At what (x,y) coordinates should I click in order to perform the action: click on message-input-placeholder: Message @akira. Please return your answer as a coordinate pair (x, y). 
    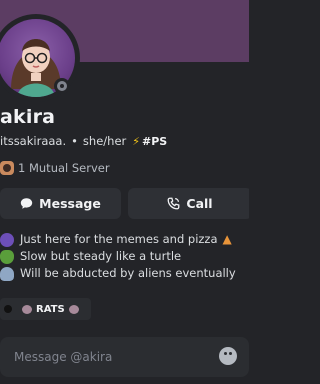
    Looking at the image, I should click on (63, 357).